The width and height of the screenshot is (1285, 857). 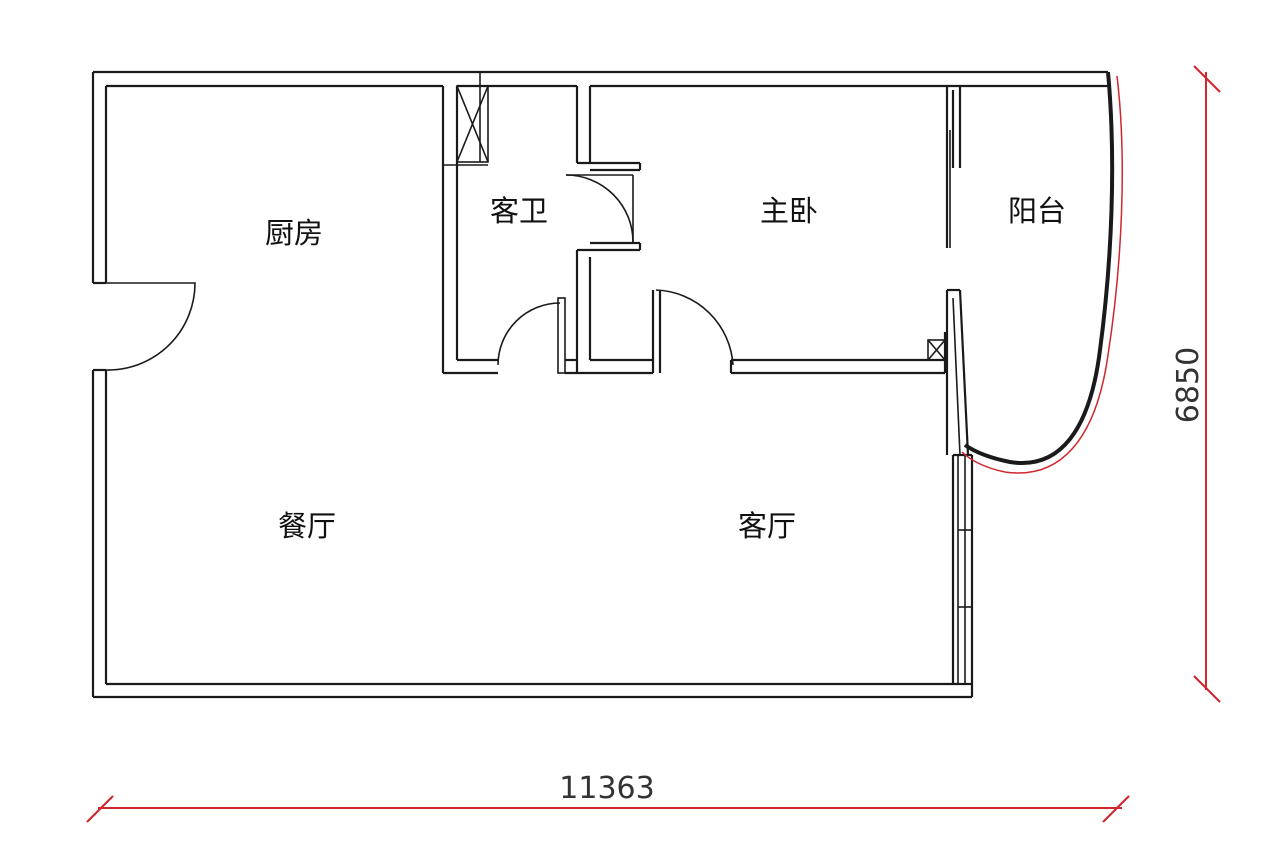 What do you see at coordinates (799, 332) in the screenshot?
I see `bedroom-walls` at bounding box center [799, 332].